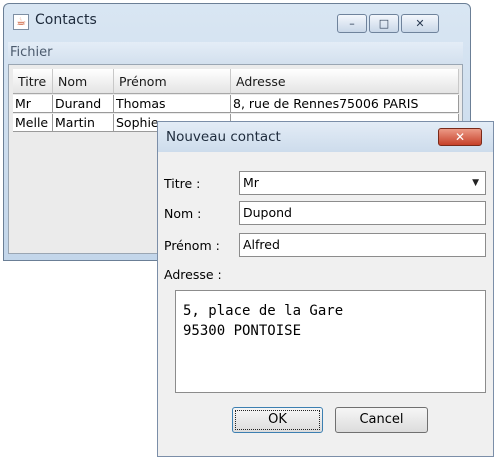  I want to click on cell-nom: Durand, so click(83, 104).